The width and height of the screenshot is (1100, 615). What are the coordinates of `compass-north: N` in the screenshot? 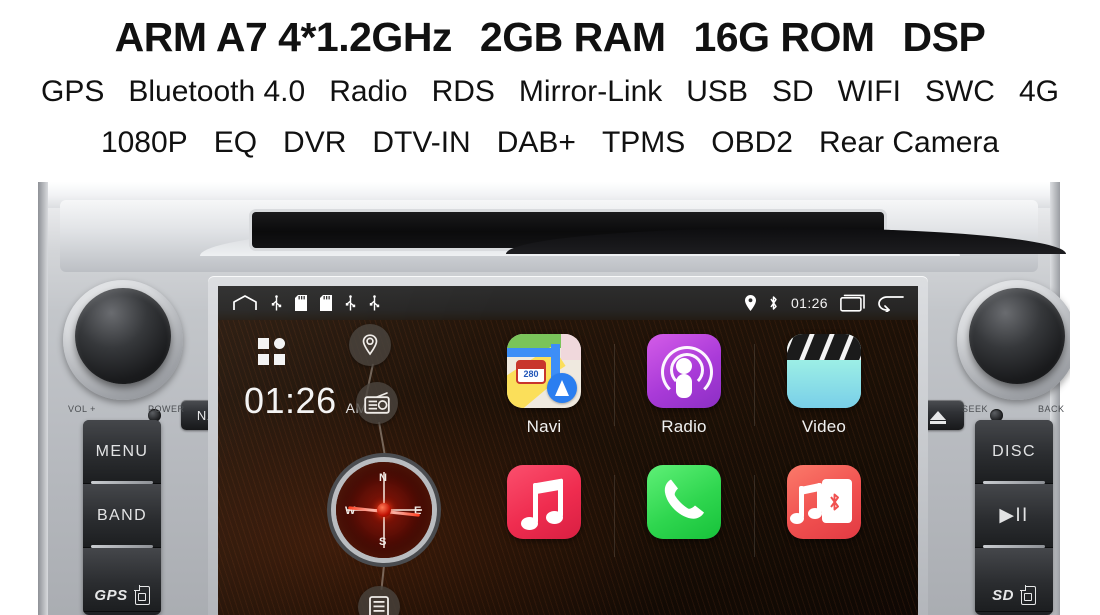 It's located at (383, 478).